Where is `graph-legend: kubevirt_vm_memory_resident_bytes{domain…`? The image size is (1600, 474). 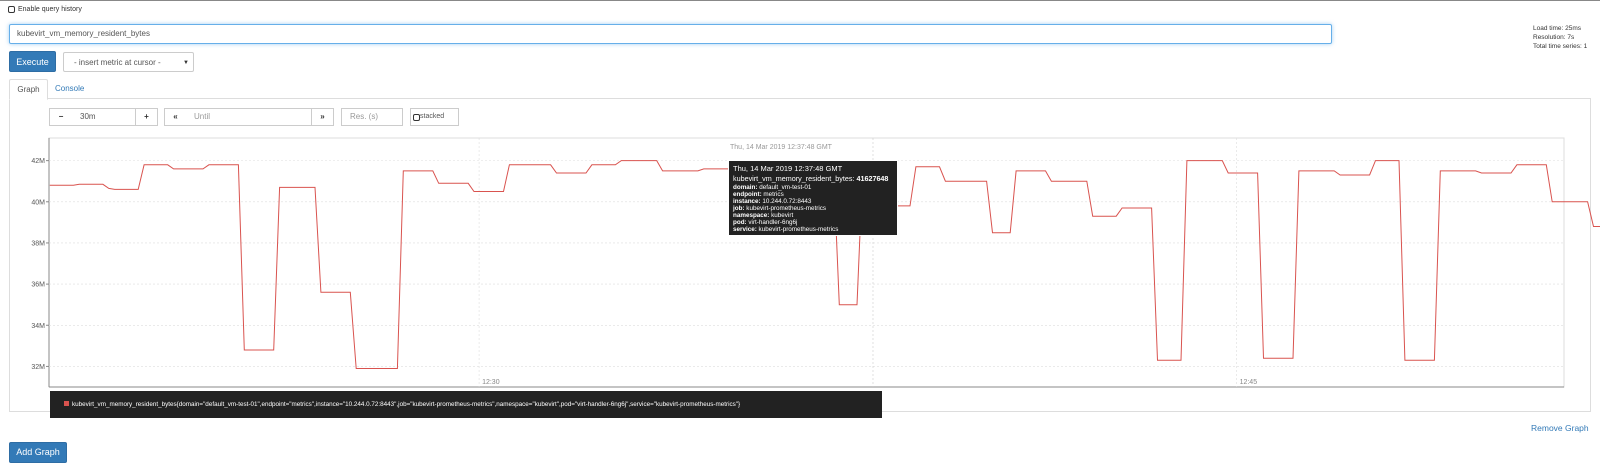
graph-legend: kubevirt_vm_memory_resident_bytes{domain… is located at coordinates (466, 404).